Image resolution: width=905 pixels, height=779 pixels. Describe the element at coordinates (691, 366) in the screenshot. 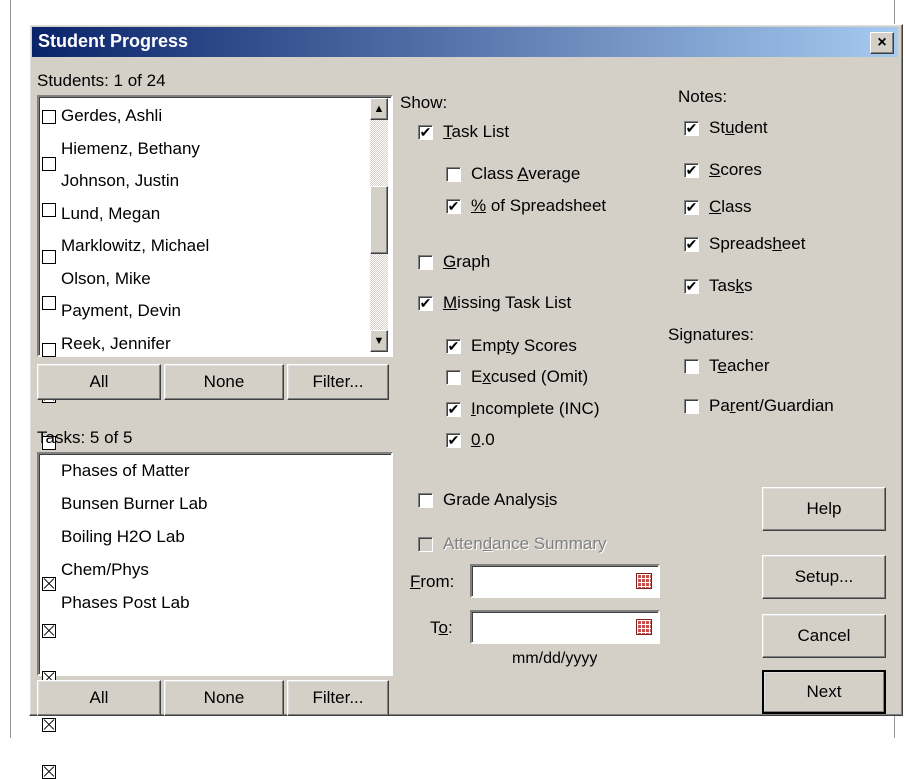

I see `signature-teacher-checkbox` at that location.